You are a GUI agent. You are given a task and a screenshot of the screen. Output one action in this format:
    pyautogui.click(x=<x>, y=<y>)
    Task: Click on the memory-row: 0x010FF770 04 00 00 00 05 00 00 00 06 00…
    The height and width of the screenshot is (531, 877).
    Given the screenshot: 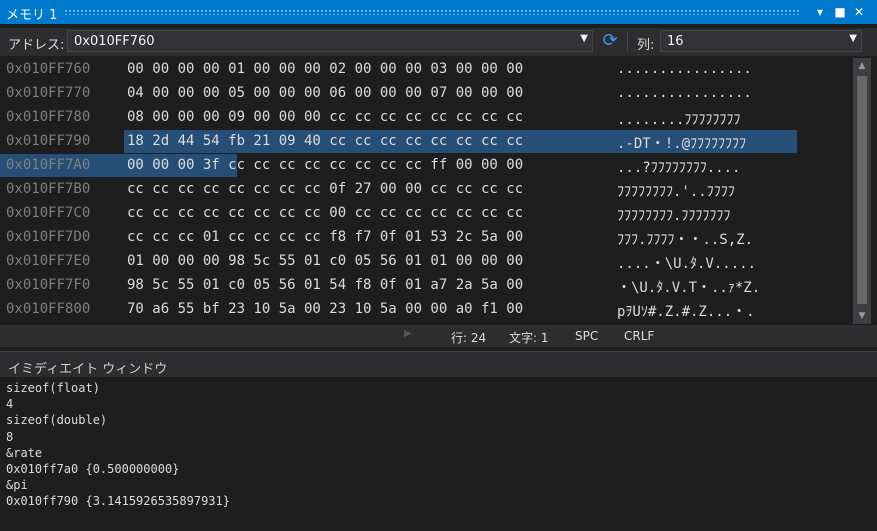 What is the action you would take?
    pyautogui.click(x=426, y=94)
    